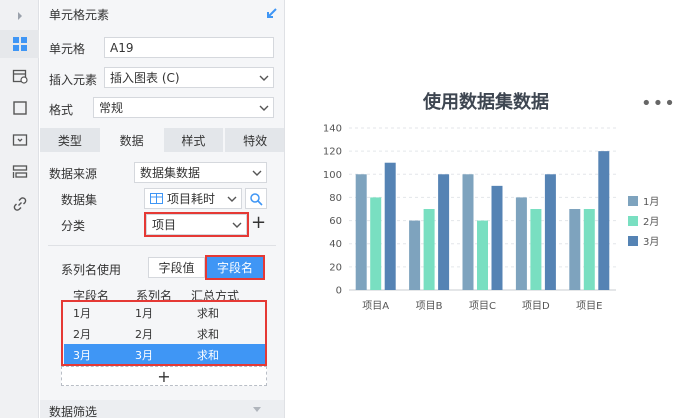 The height and width of the screenshot is (418, 675). What do you see at coordinates (73, 80) in the screenshot?
I see `insert-element-label: 插入元素` at bounding box center [73, 80].